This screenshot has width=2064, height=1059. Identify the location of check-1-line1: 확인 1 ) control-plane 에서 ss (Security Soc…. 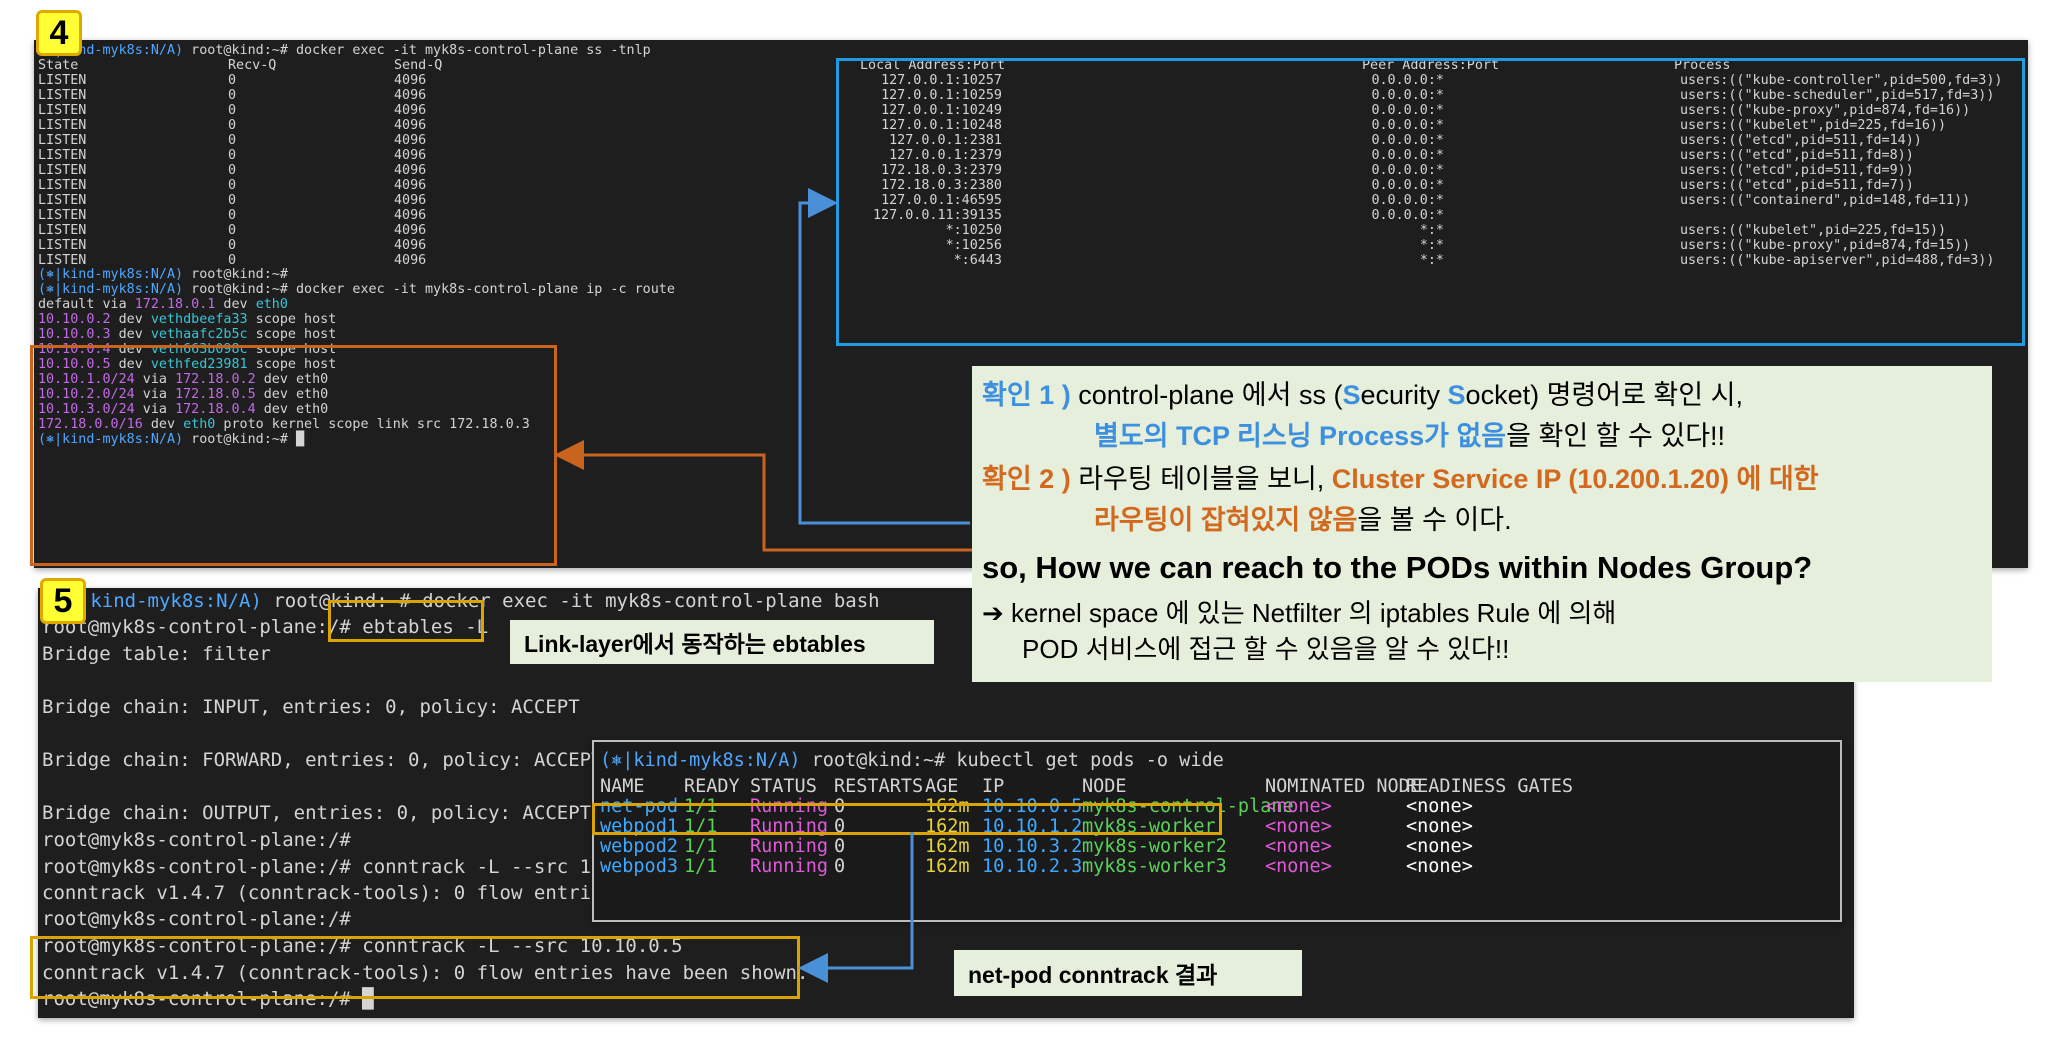
(1362, 395).